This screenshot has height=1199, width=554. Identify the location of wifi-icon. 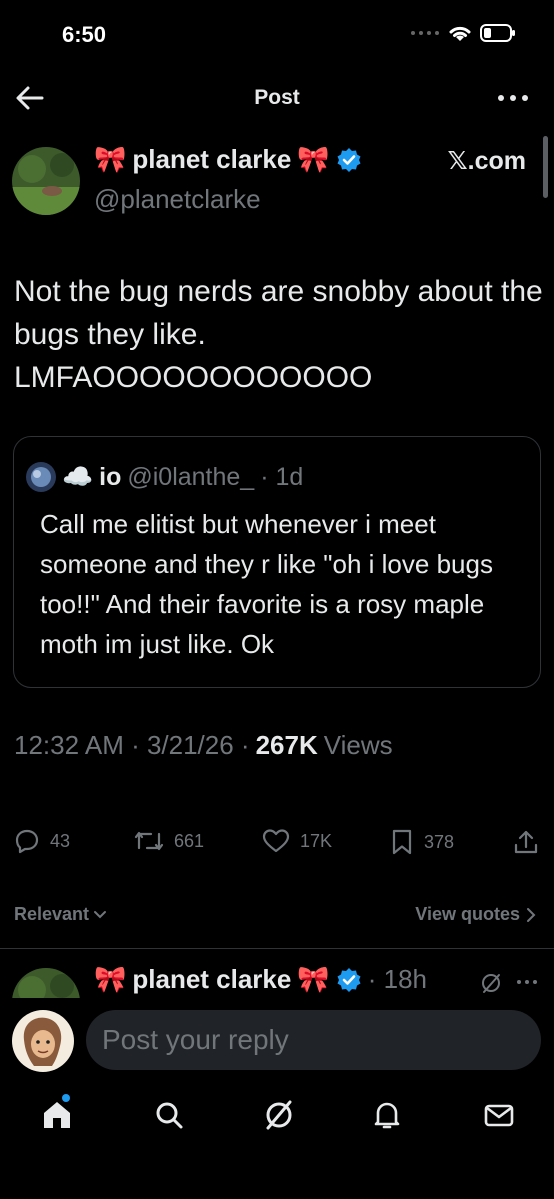
(460, 33).